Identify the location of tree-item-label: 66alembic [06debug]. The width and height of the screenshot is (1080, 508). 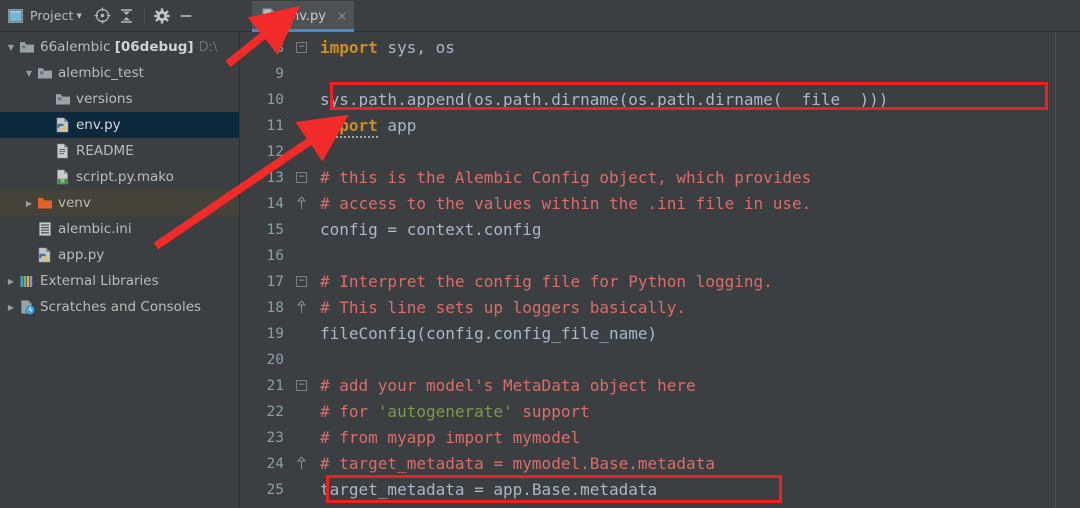
(117, 47).